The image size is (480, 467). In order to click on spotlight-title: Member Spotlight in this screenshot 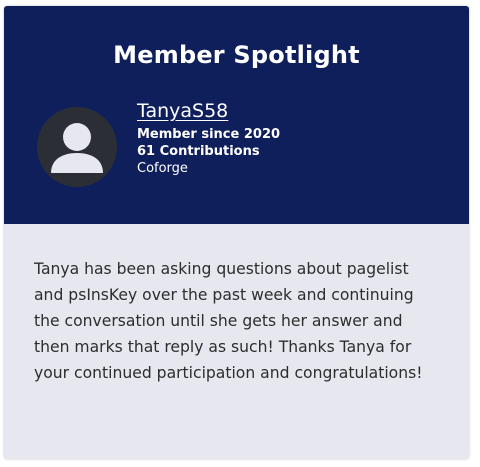, I will do `click(236, 55)`.